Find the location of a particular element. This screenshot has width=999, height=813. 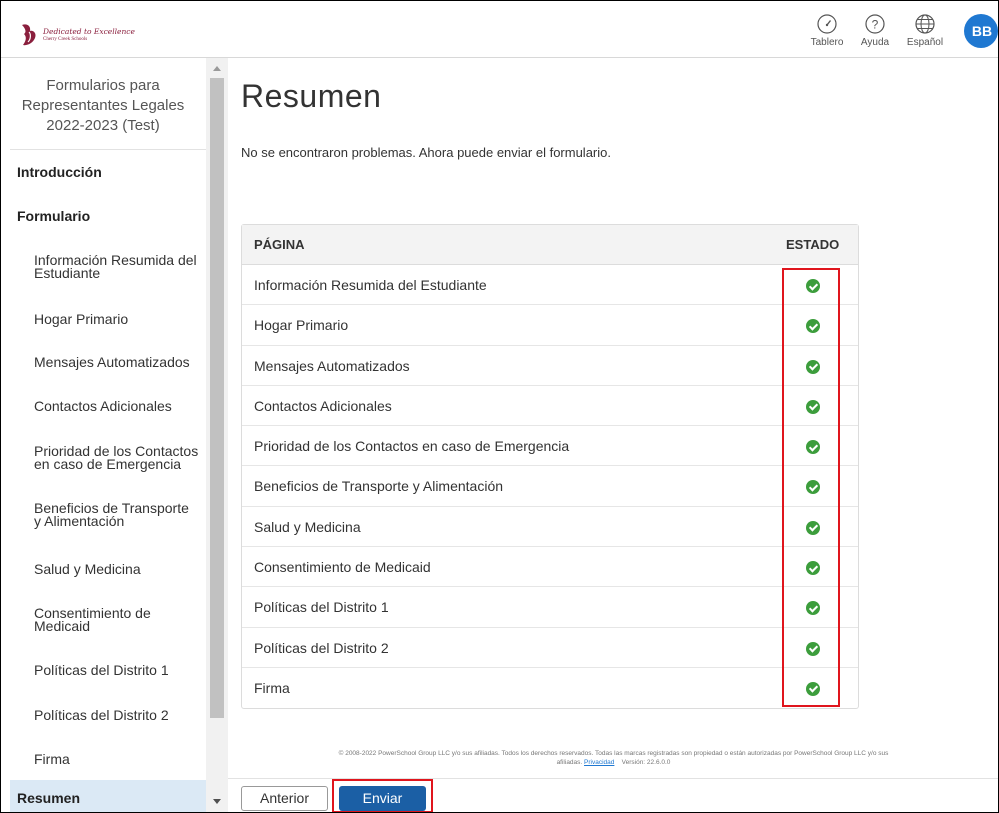

divider is located at coordinates (108, 149).